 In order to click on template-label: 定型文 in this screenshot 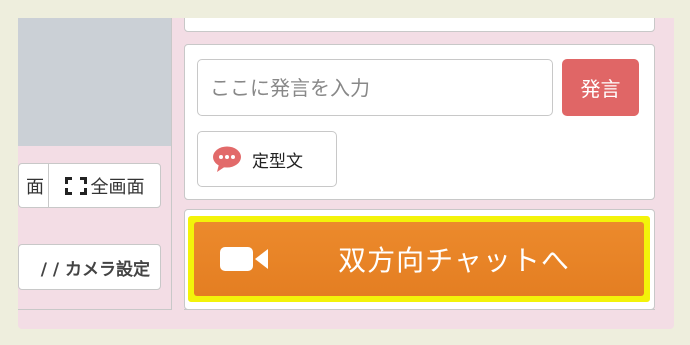, I will do `click(277, 161)`.